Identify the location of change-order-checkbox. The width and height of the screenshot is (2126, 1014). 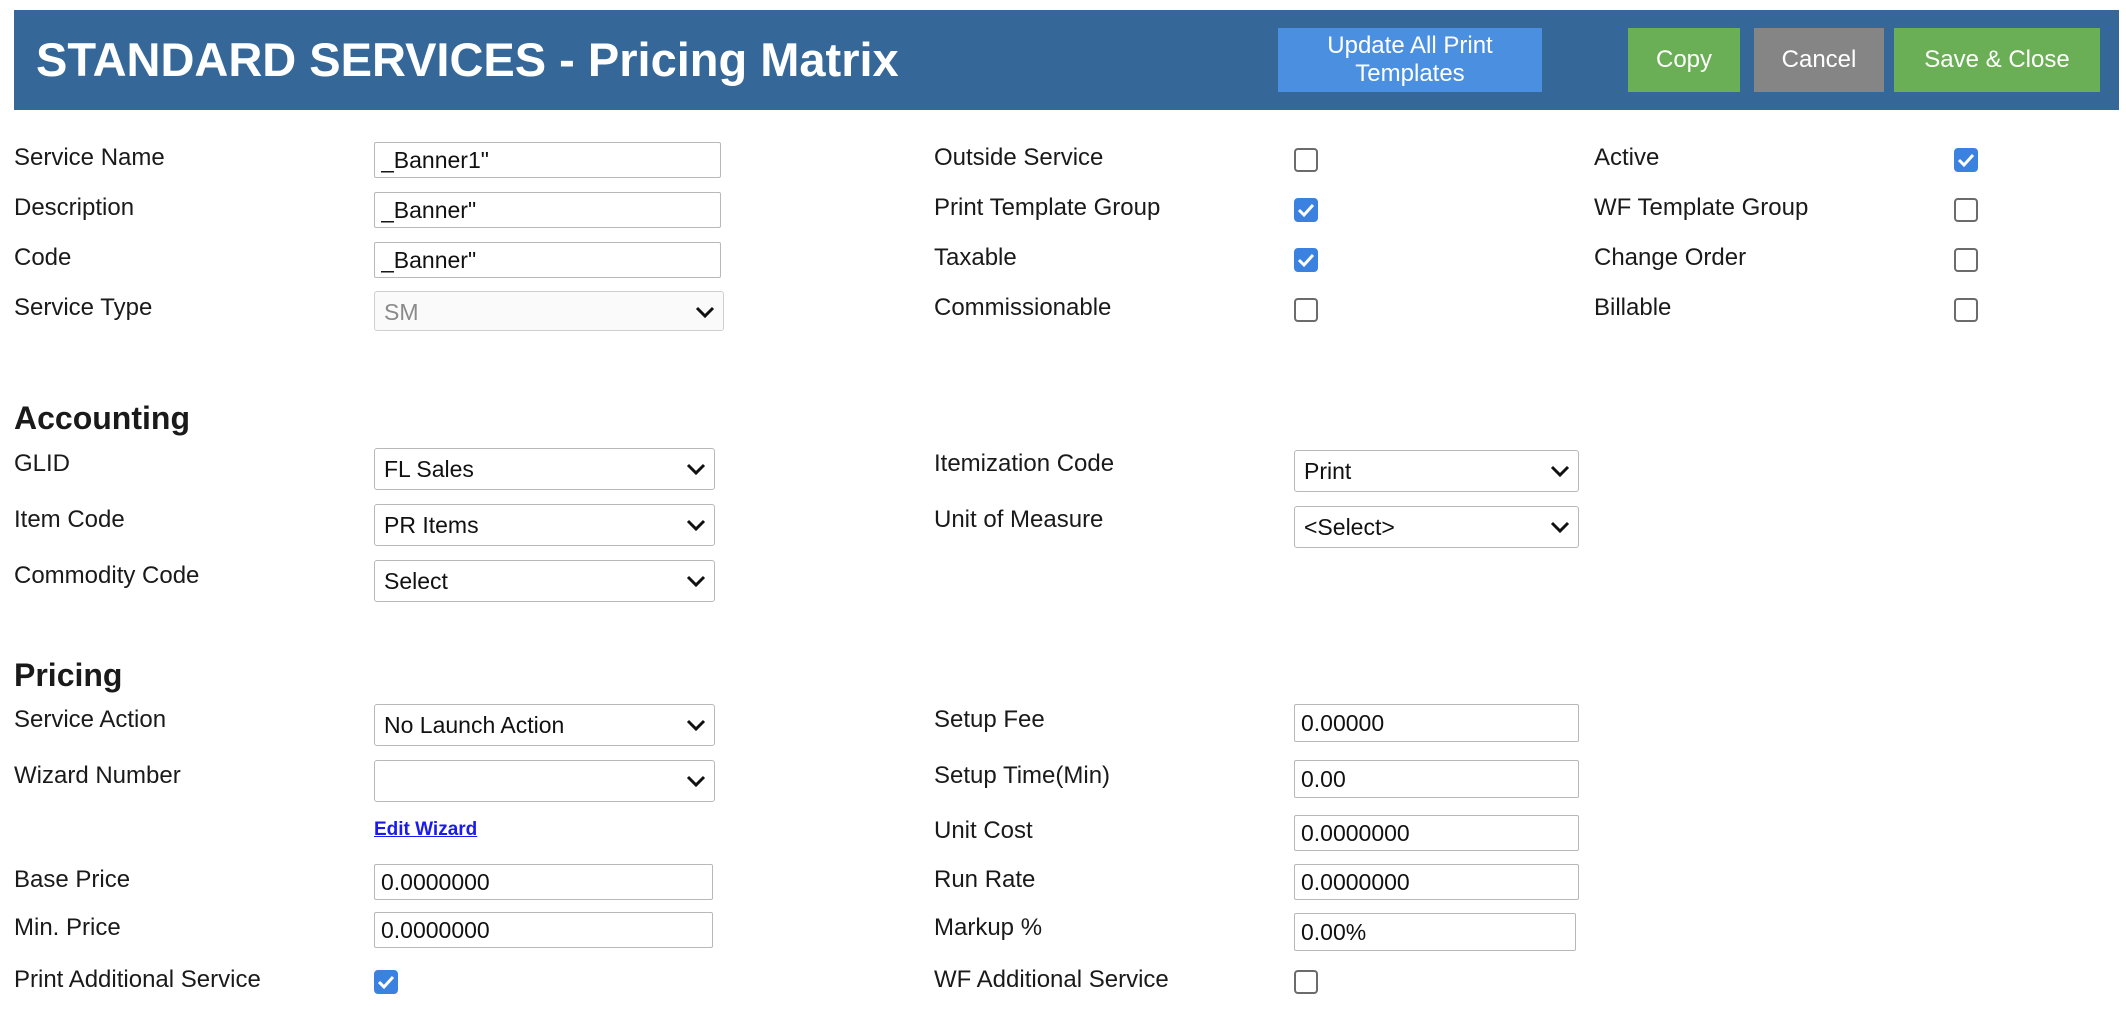
(1966, 260).